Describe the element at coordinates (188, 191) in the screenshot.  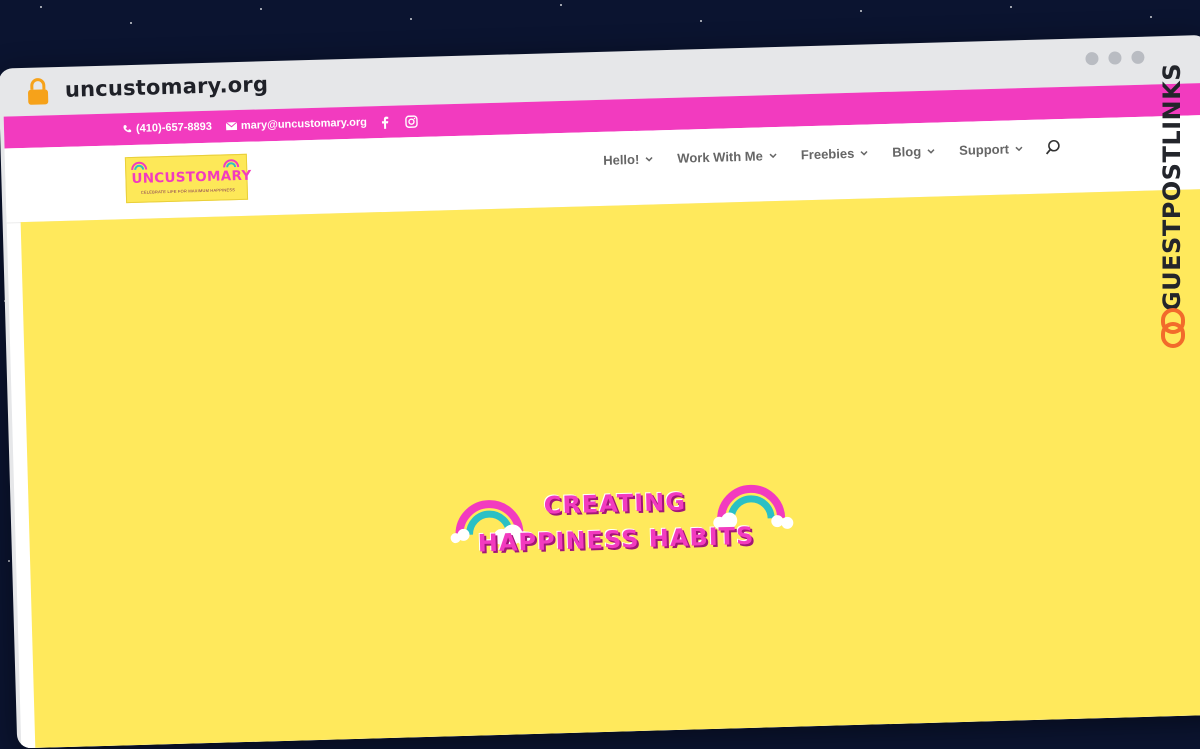
I see `logo-tagline: CELEBRATE LIFE FOR MAXIMUM HAPPINESS` at that location.